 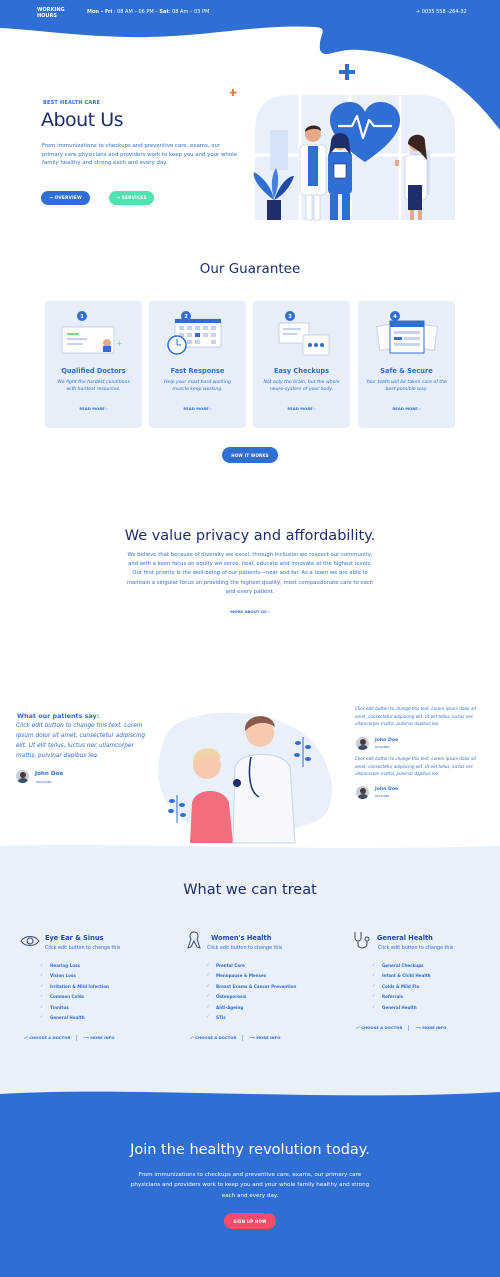 What do you see at coordinates (250, 611) in the screenshot?
I see `more-about-link: MORE ABOUT US ›` at bounding box center [250, 611].